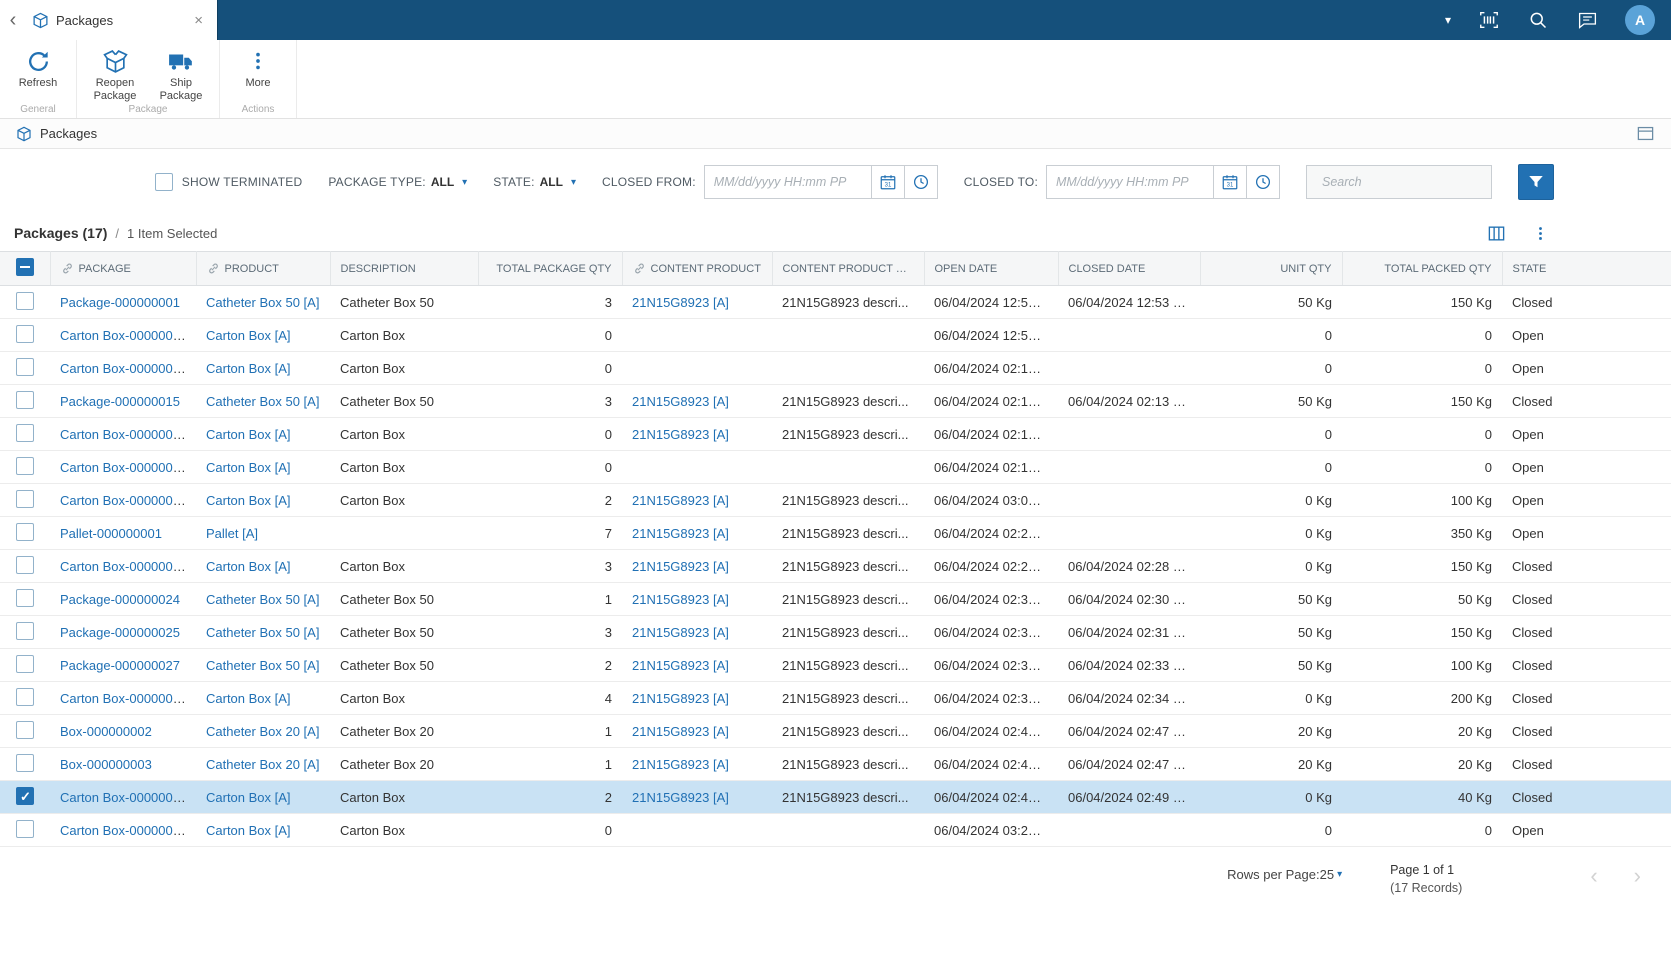 The image size is (1671, 954). I want to click on package-link: Box-000000003, so click(106, 764).